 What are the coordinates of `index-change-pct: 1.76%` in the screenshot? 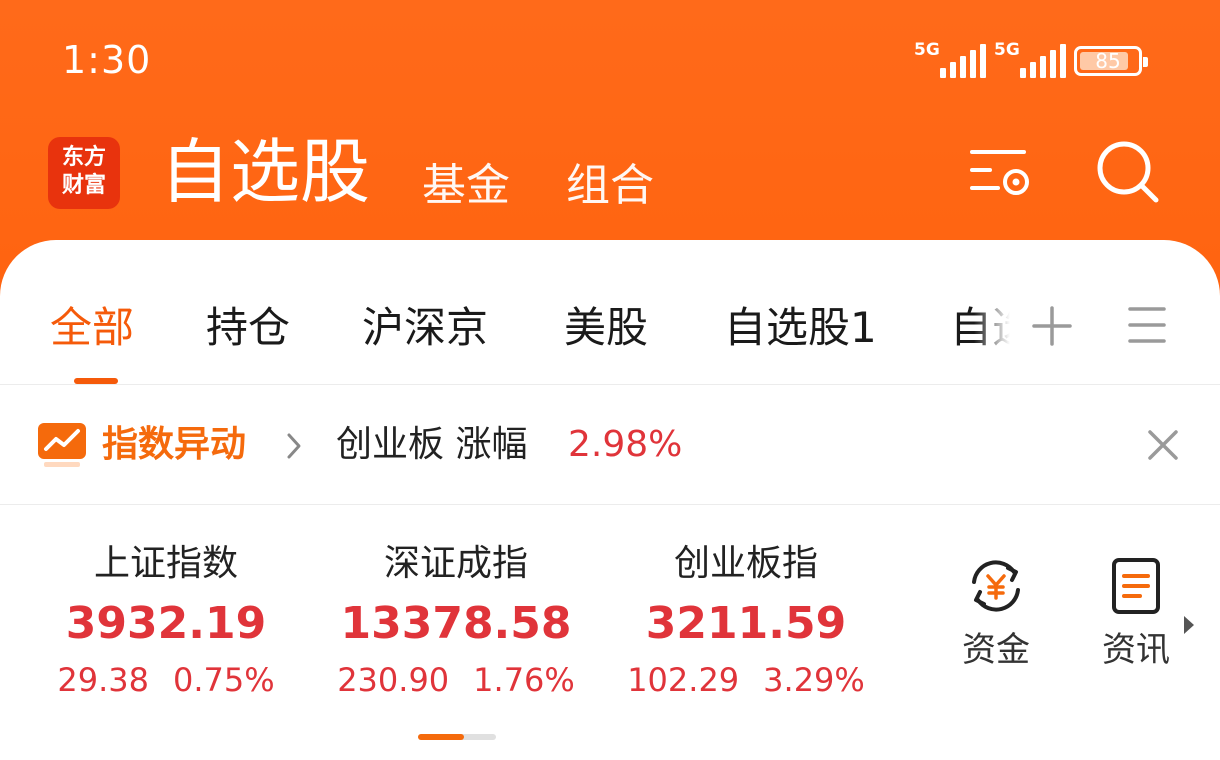 It's located at (524, 680).